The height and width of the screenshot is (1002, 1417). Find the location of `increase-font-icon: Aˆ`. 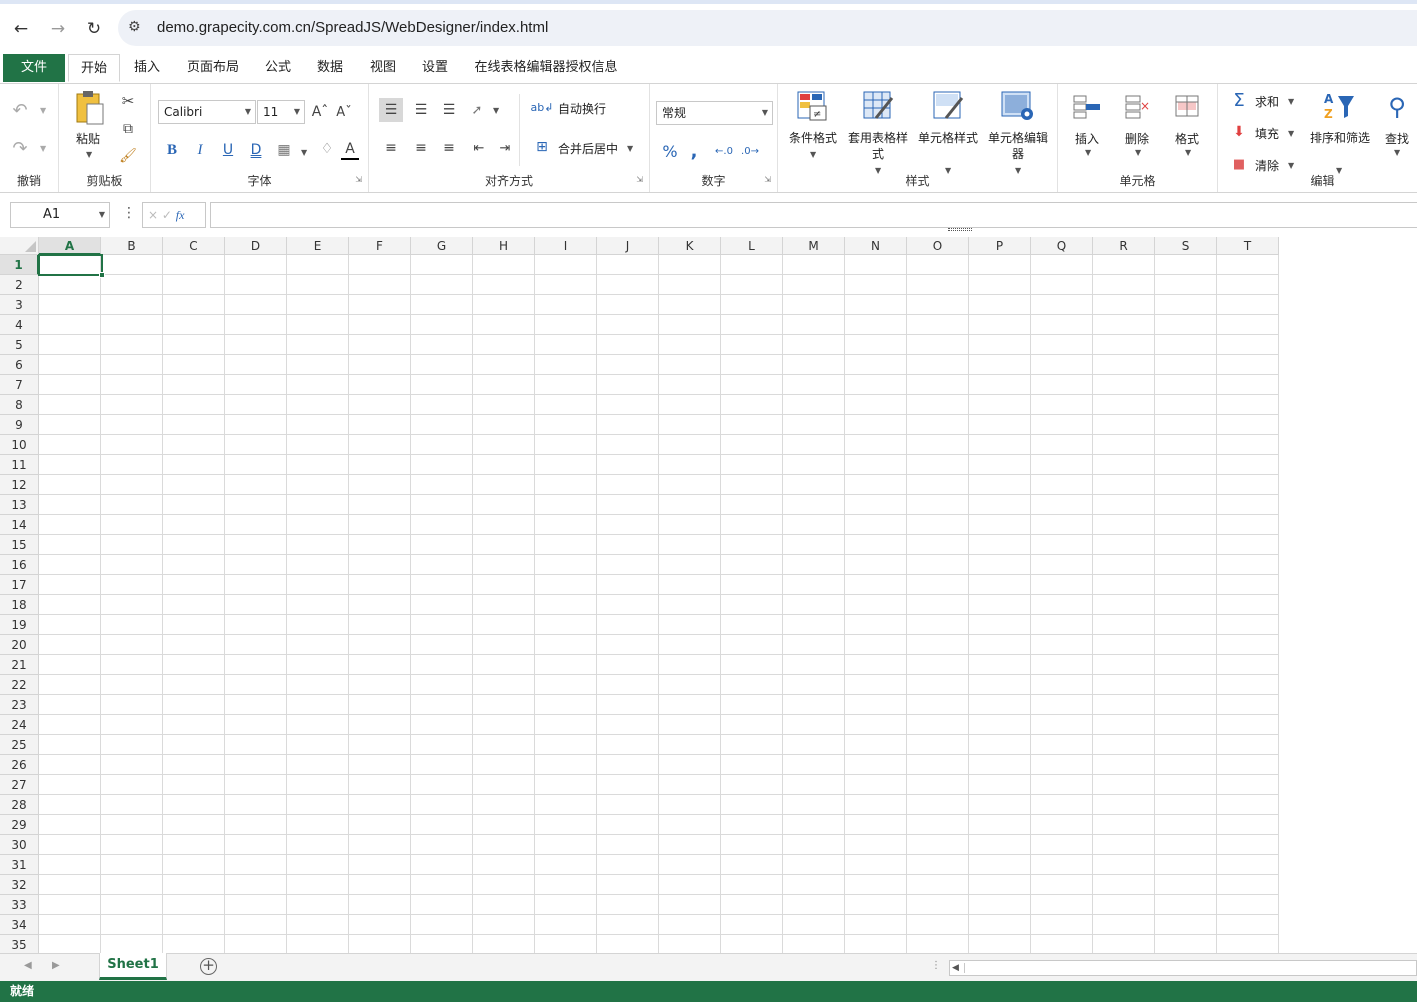

increase-font-icon: Aˆ is located at coordinates (320, 112).